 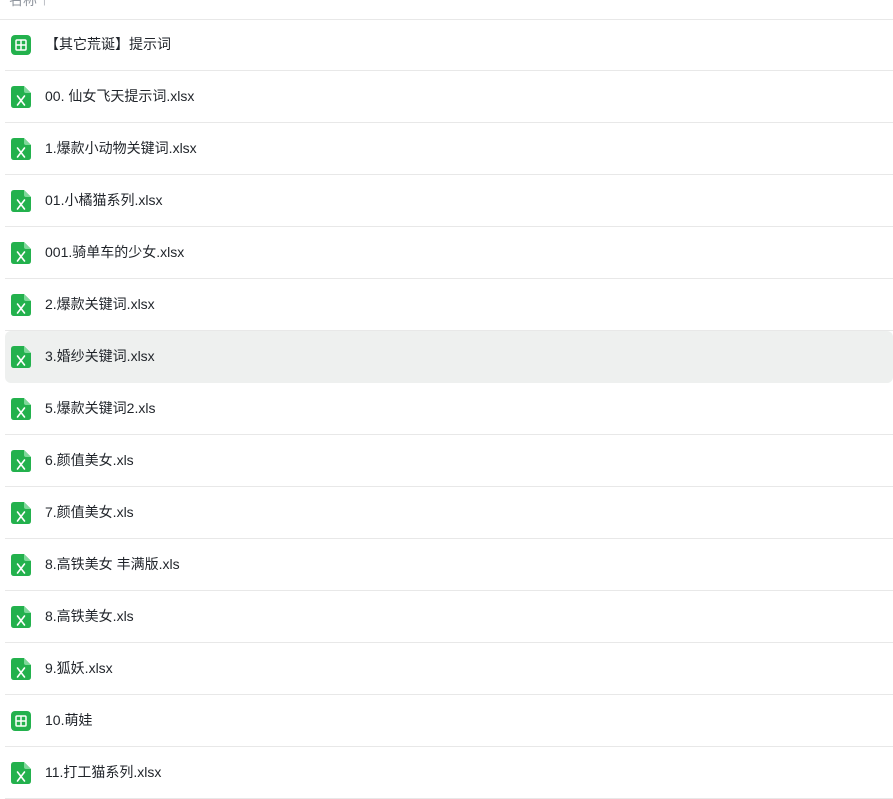 I want to click on file-row: 3.婚纱关键词.xlsx, so click(x=449, y=357).